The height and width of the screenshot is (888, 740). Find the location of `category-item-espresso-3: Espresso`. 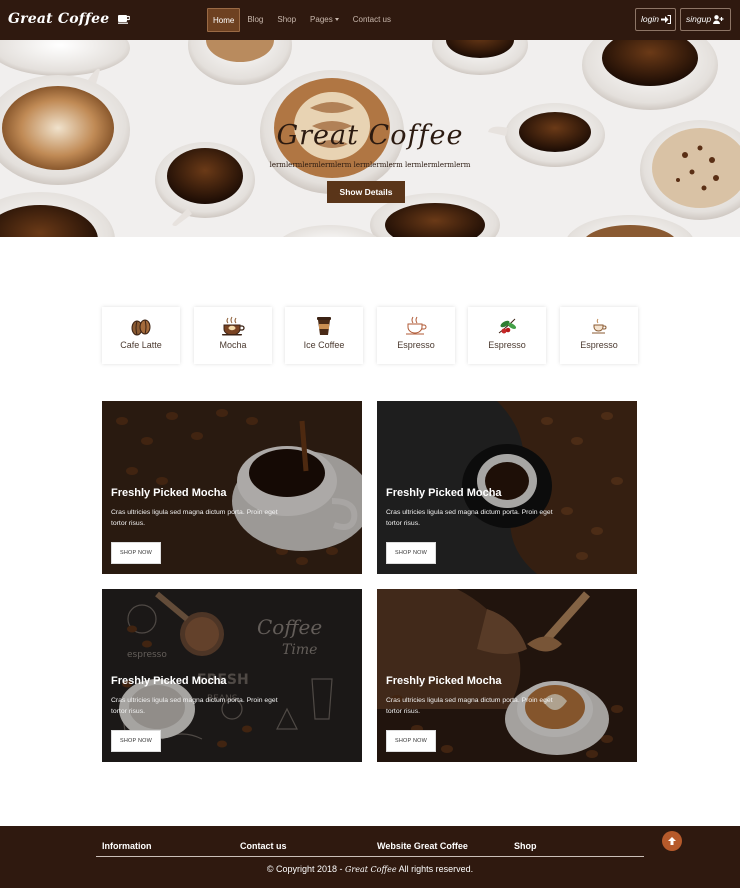

category-item-espresso-3: Espresso is located at coordinates (599, 335).